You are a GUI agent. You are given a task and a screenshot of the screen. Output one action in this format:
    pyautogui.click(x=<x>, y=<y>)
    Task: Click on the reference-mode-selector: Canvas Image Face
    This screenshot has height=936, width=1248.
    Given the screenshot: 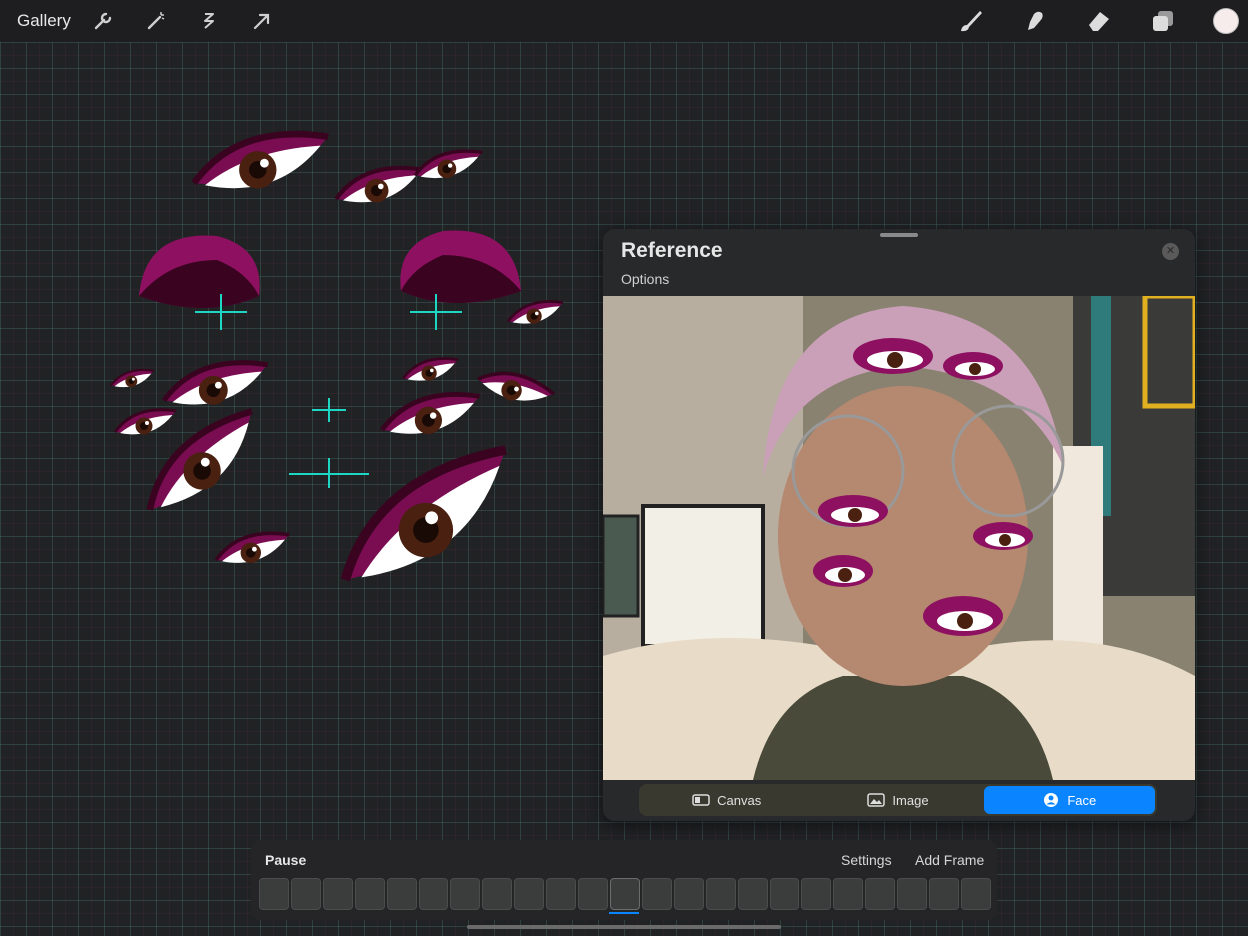 What is the action you would take?
    pyautogui.click(x=898, y=800)
    